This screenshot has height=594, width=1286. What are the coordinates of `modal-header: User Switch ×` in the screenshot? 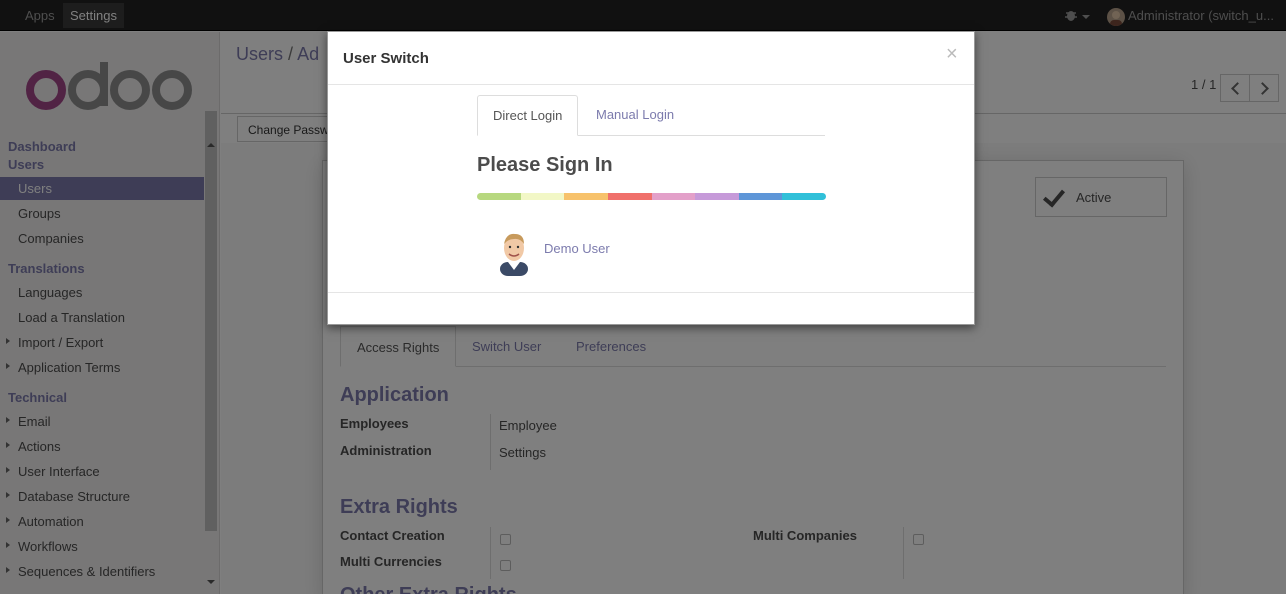 It's located at (651, 58).